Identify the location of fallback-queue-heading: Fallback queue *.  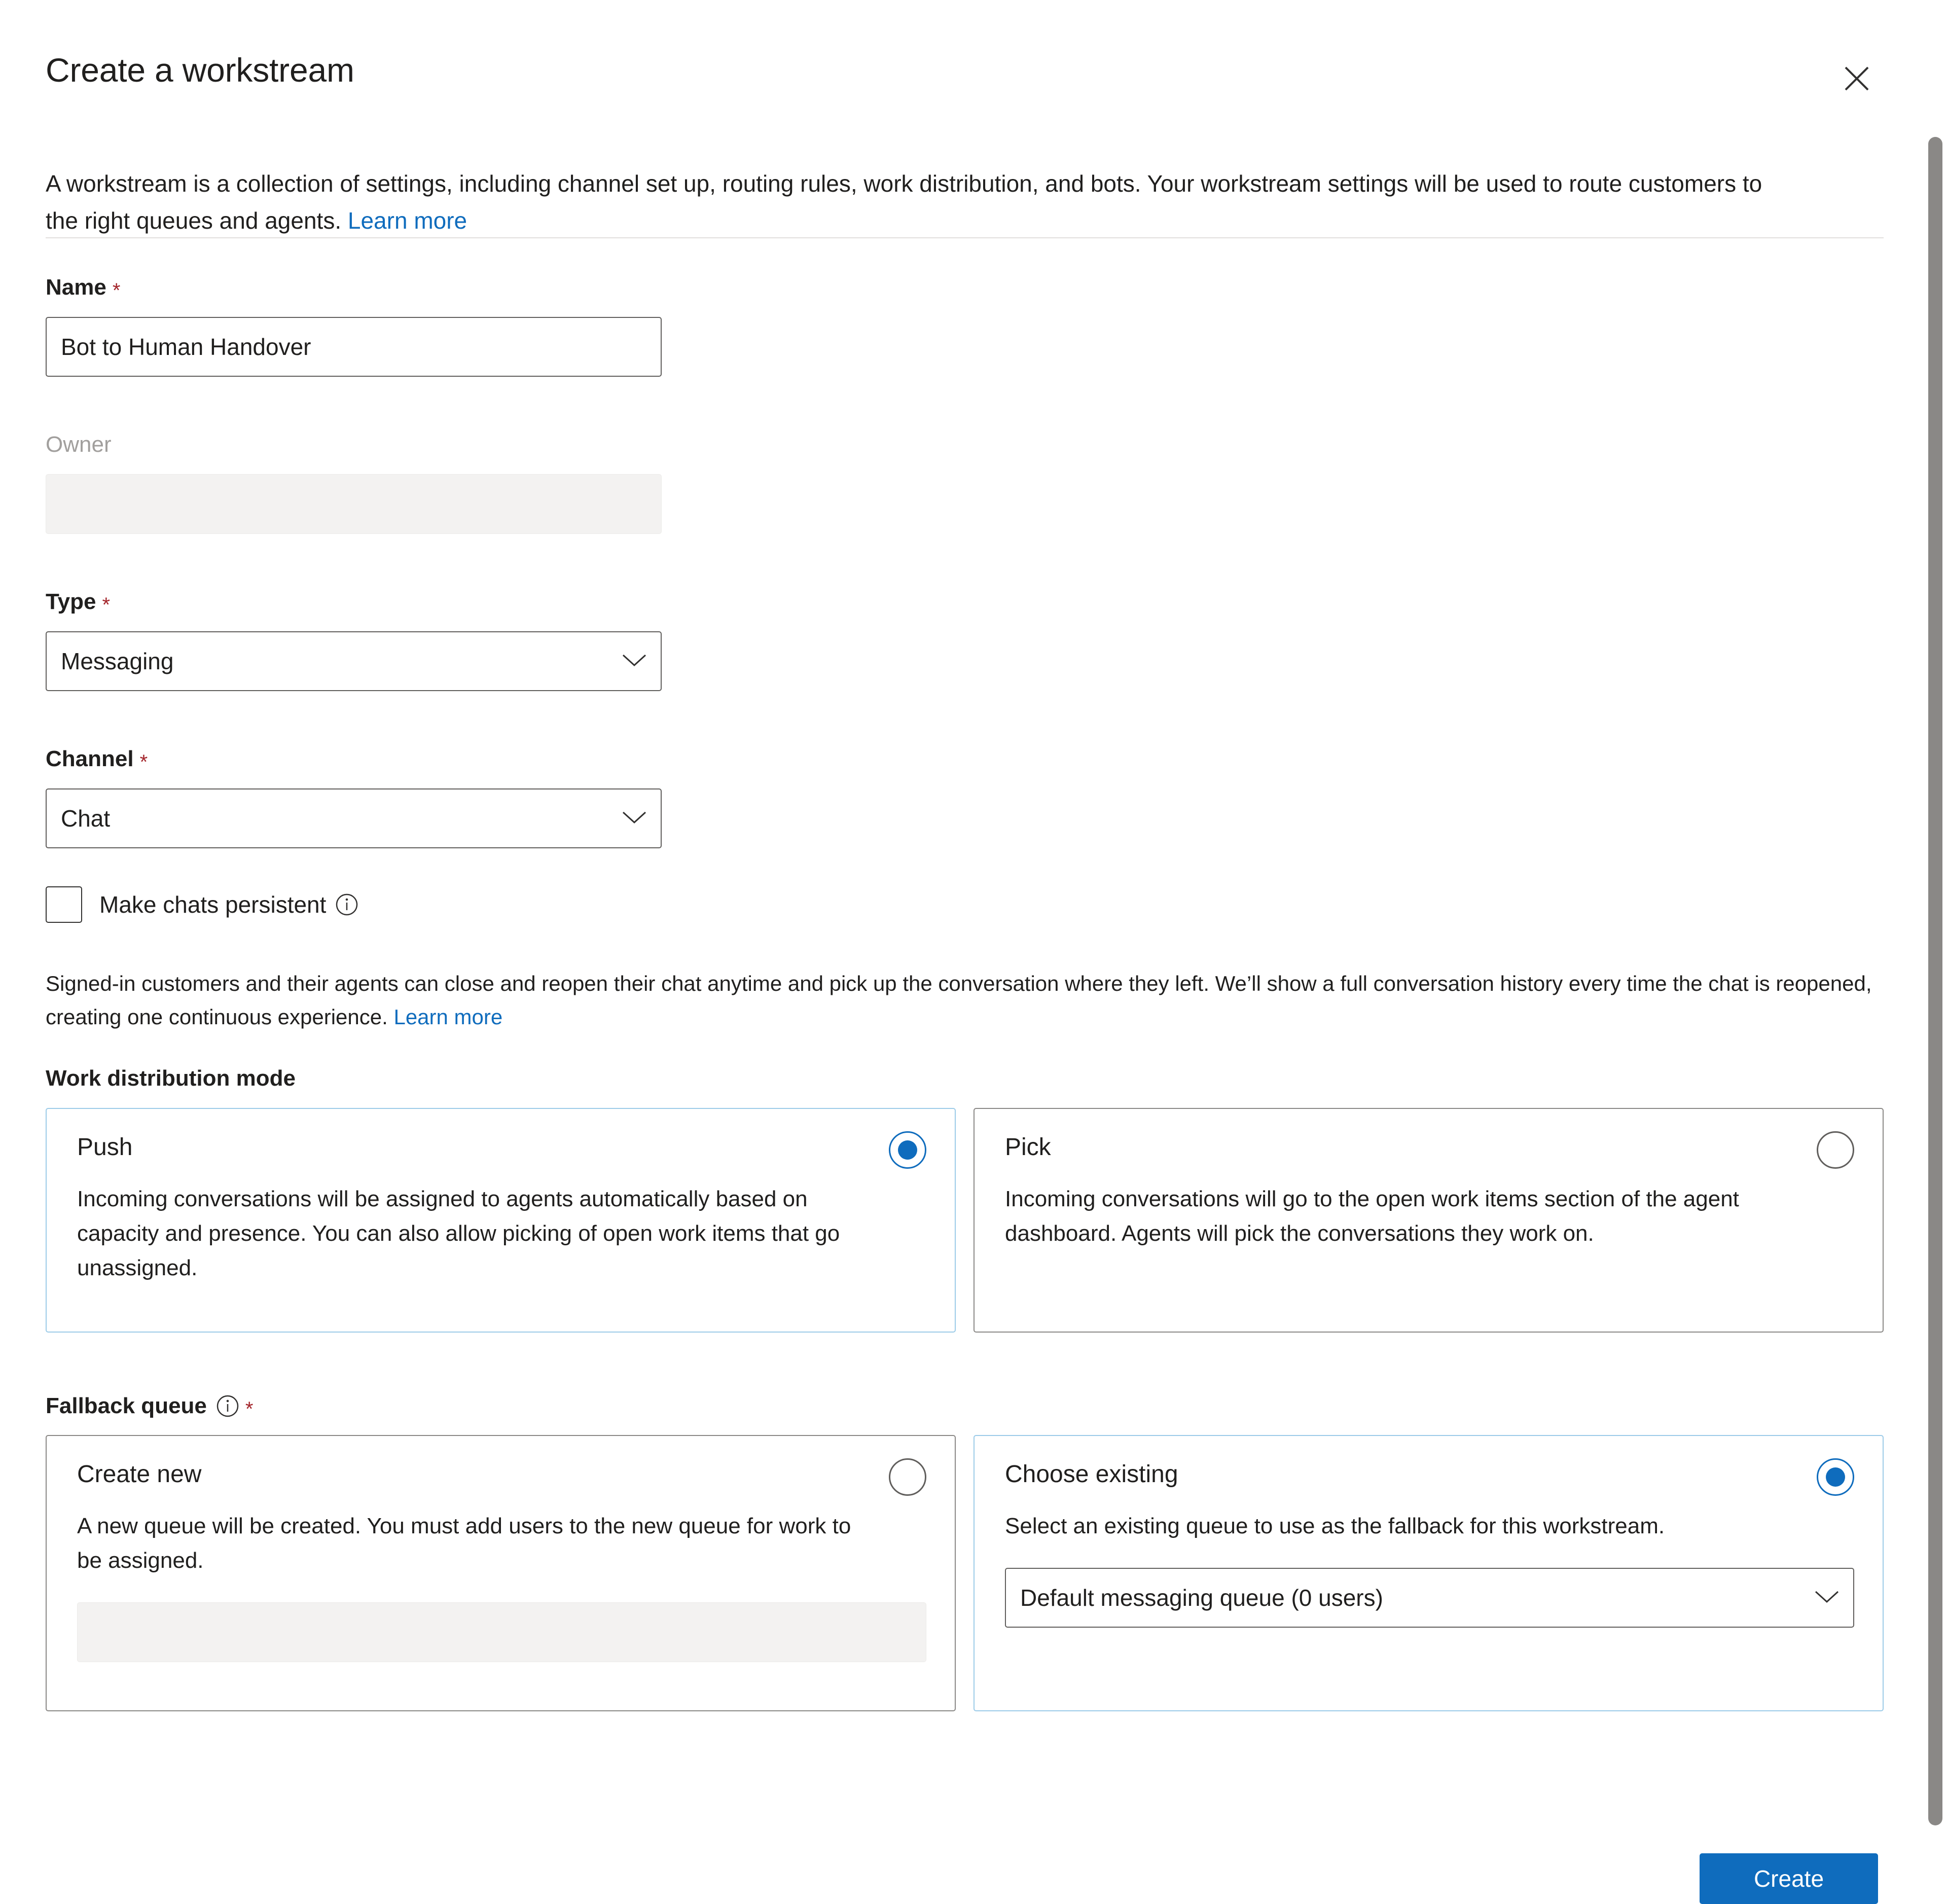
(150, 1406).